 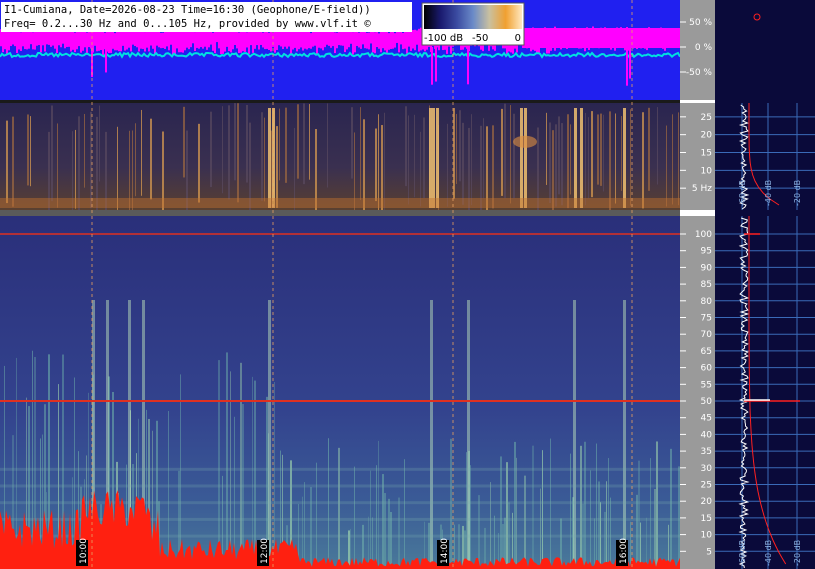 What do you see at coordinates (706, 252) in the screenshot?
I see `main-tick-label: 95` at bounding box center [706, 252].